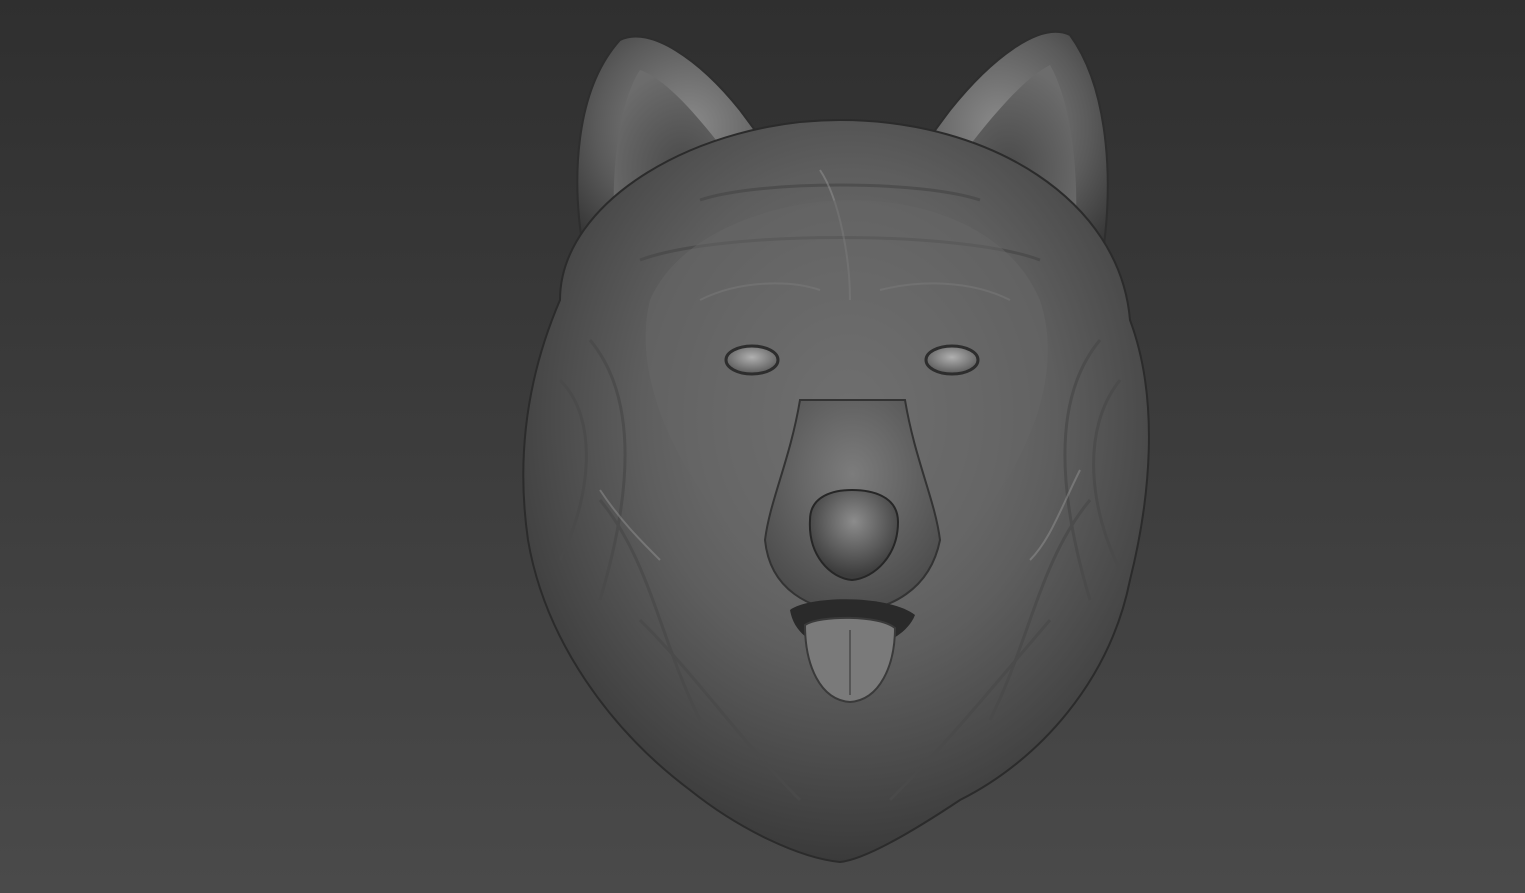 This screenshot has height=893, width=1525. I want to click on left-eye, so click(752, 360).